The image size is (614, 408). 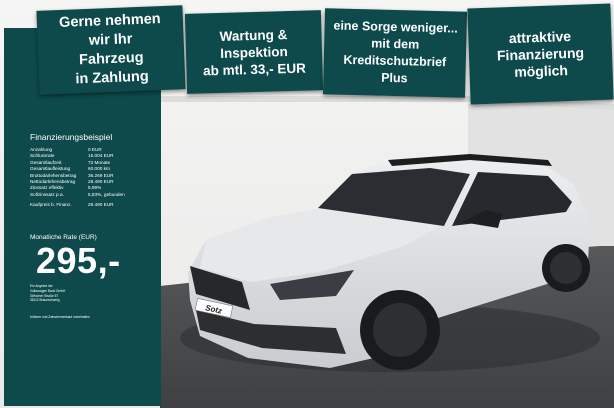 What do you see at coordinates (78, 260) in the screenshot?
I see `monthly-rate-value: 295,-` at bounding box center [78, 260].